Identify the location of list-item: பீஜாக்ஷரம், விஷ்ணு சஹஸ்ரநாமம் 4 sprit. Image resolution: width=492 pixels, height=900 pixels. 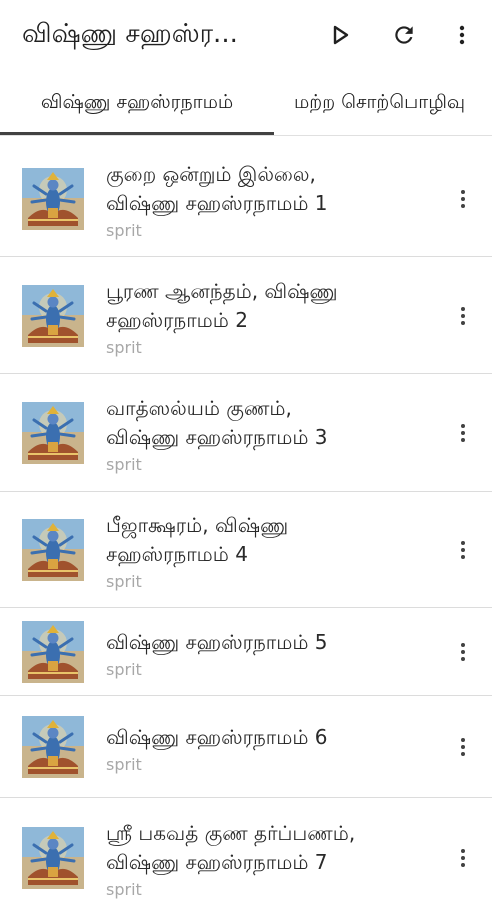
(246, 550).